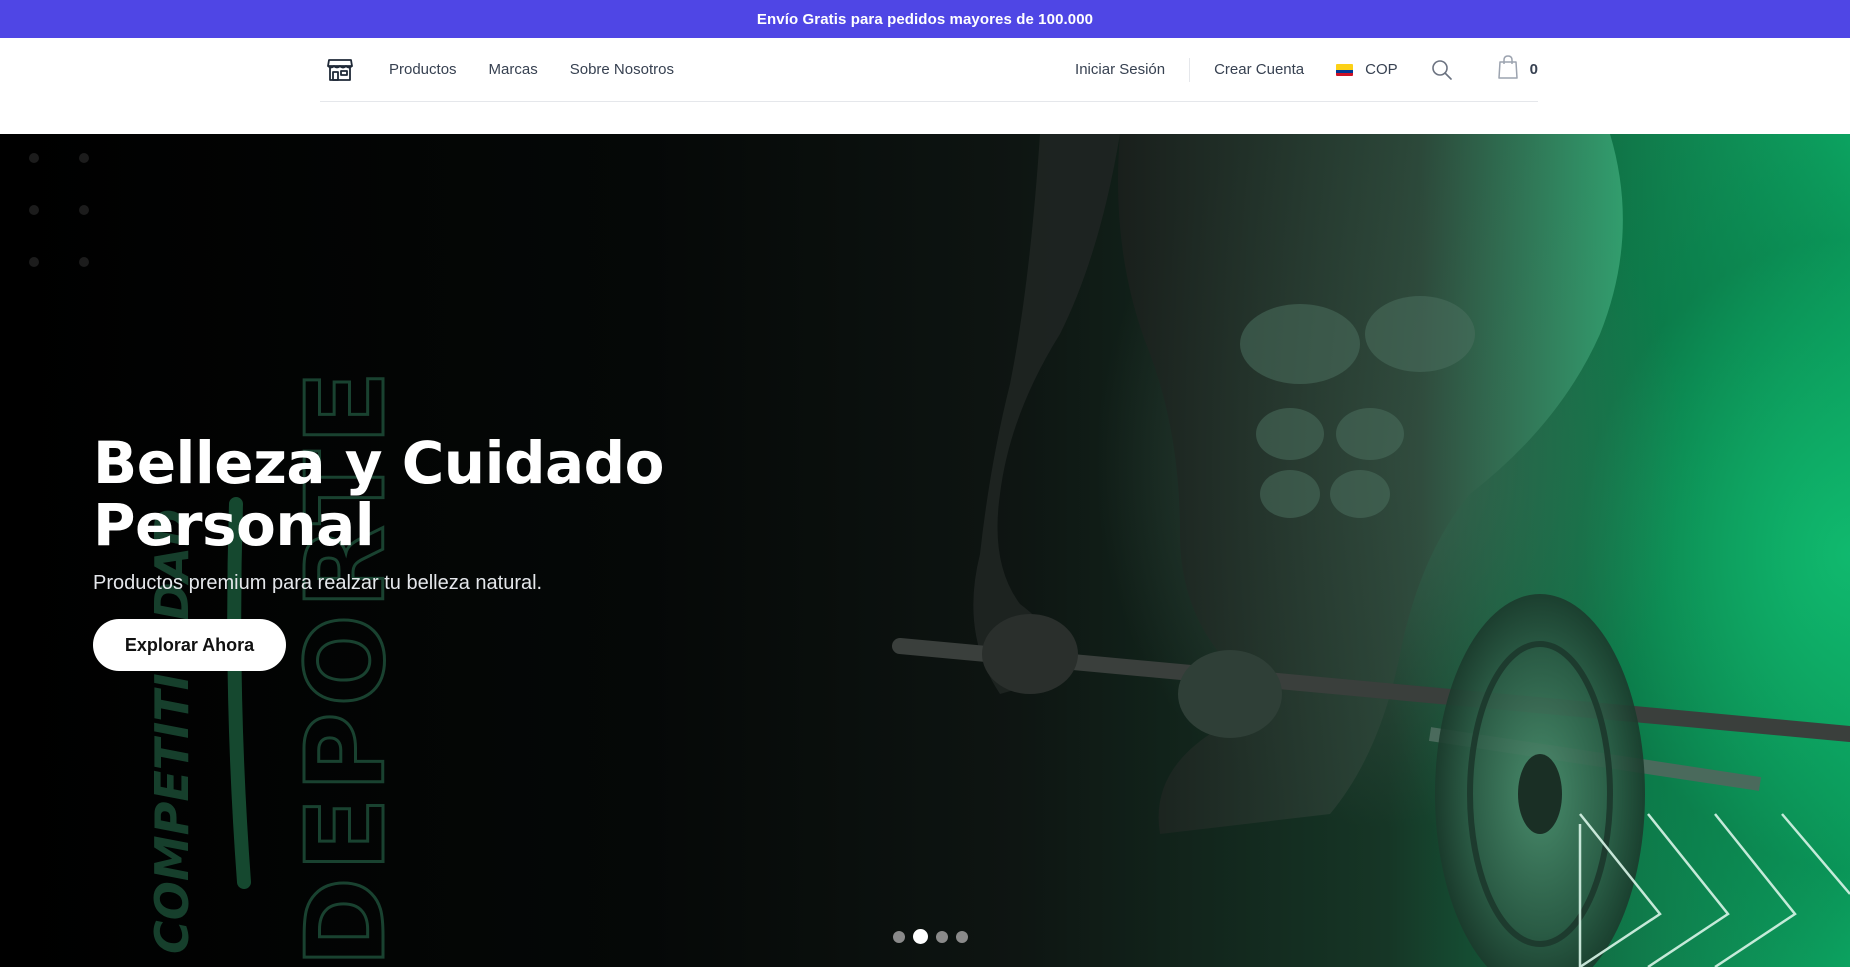 The image size is (1850, 976). Describe the element at coordinates (1345, 69) in the screenshot. I see `colombia-flag-icon` at that location.